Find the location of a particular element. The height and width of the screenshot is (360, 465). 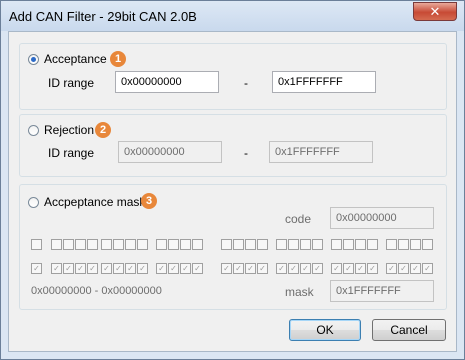

mask-bit-27-checkbox: ✓ is located at coordinates (56, 268).